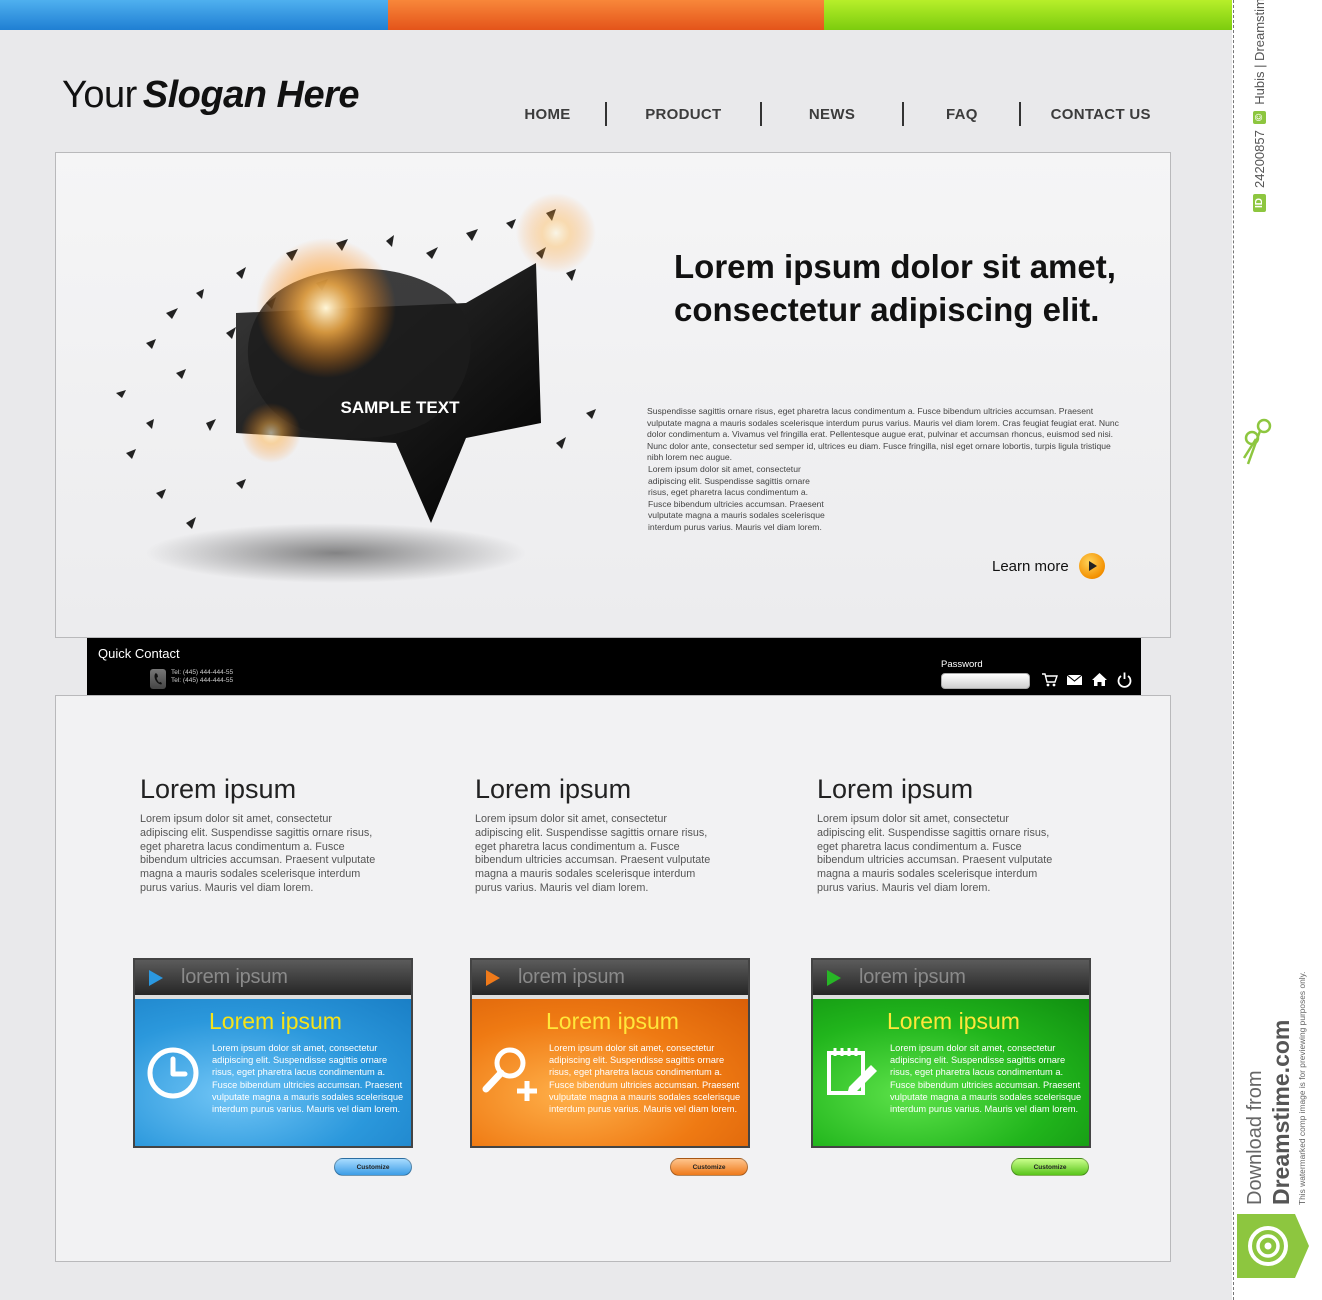 Image resolution: width=1322 pixels, height=1300 pixels. I want to click on hero-title-line2: consectetur adipiscing elit., so click(887, 309).